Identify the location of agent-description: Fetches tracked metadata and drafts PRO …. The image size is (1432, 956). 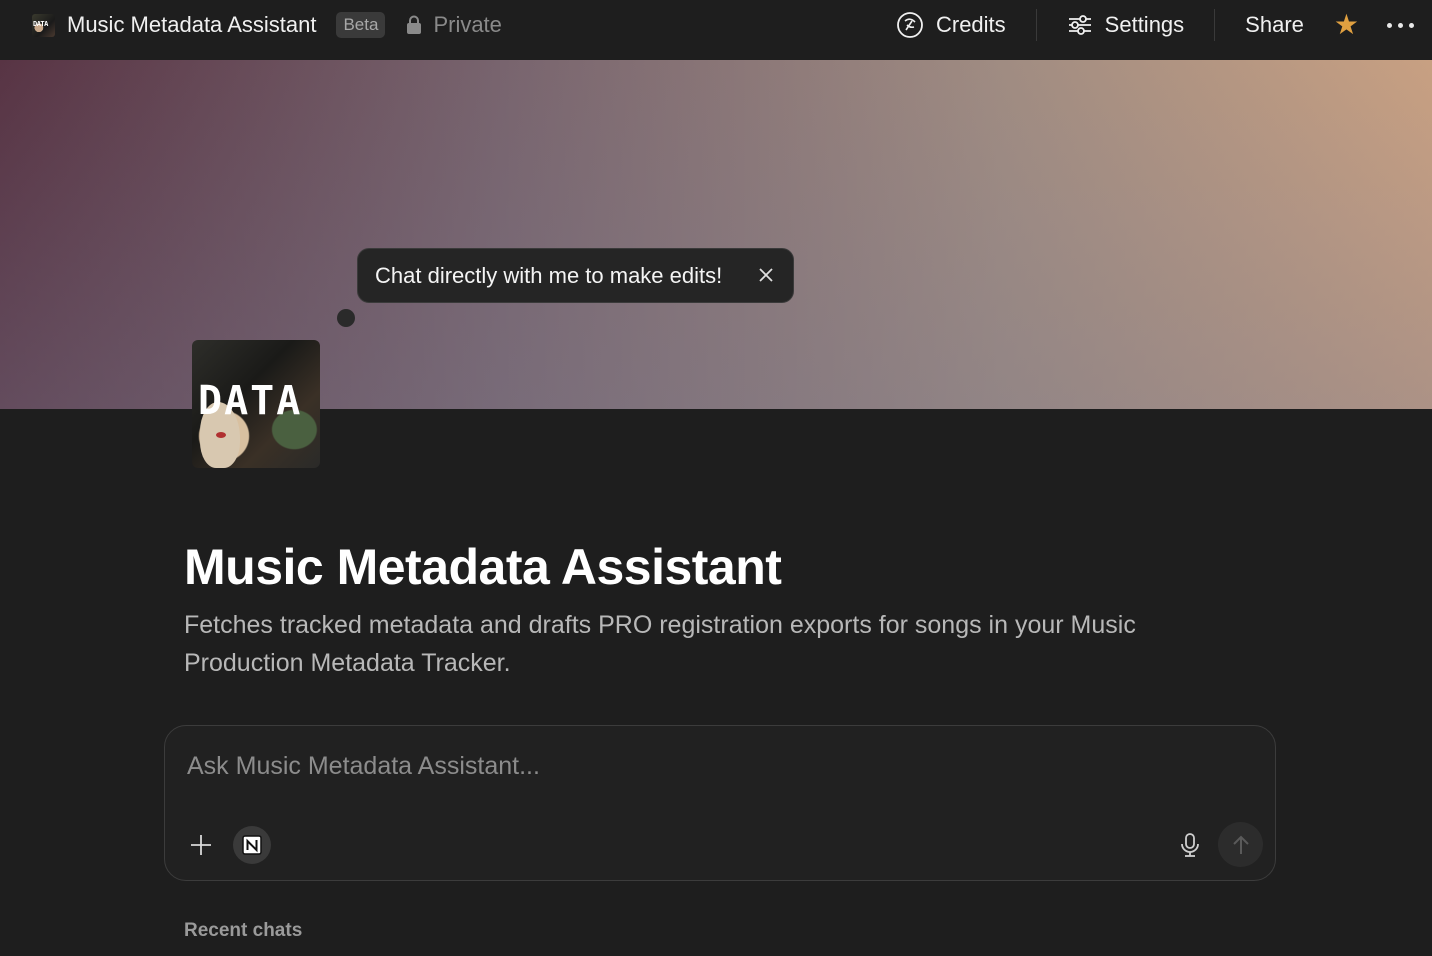
(660, 644).